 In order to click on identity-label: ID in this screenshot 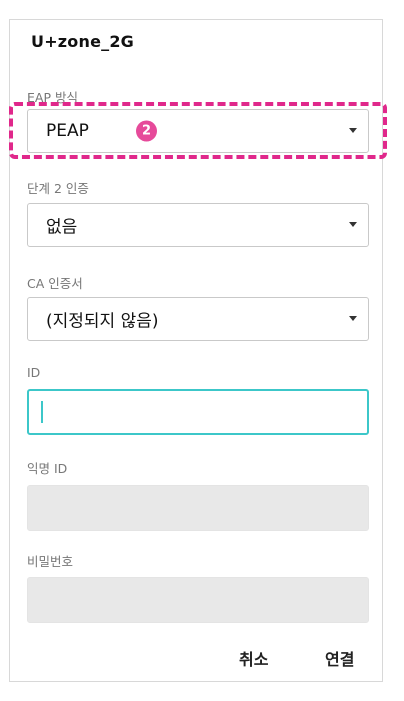, I will do `click(34, 372)`.